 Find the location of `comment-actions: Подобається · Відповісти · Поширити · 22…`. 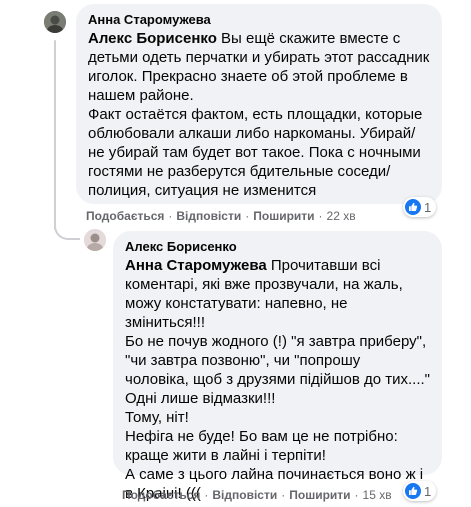

comment-actions: Подобається · Відповісти · Поширити · 22… is located at coordinates (221, 216).